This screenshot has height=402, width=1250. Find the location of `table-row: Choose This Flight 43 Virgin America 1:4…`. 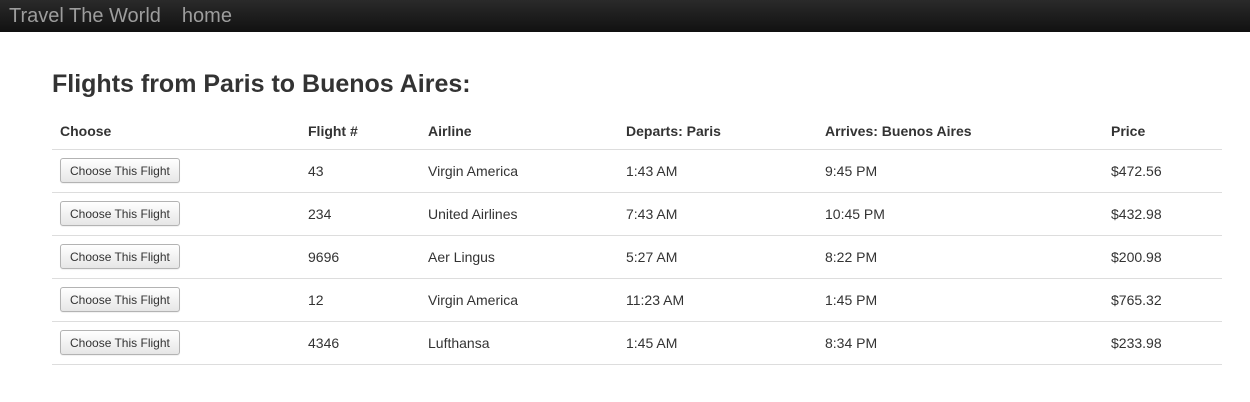

table-row: Choose This Flight 43 Virgin America 1:4… is located at coordinates (637, 171).